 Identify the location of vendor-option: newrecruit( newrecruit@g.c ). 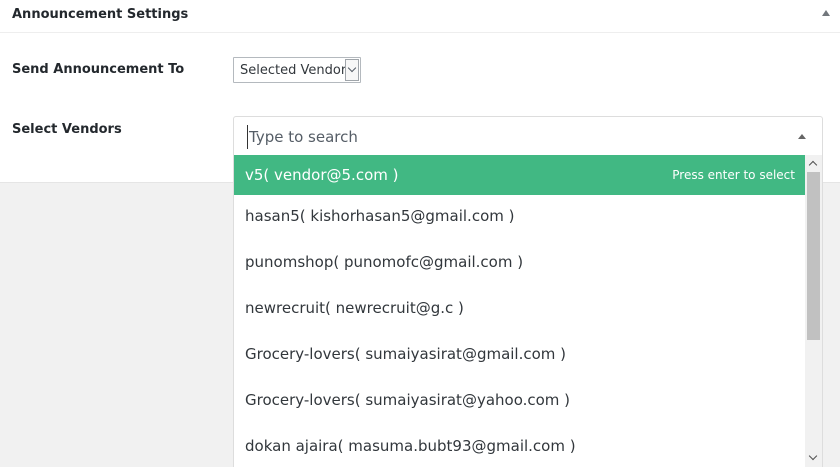
(520, 310).